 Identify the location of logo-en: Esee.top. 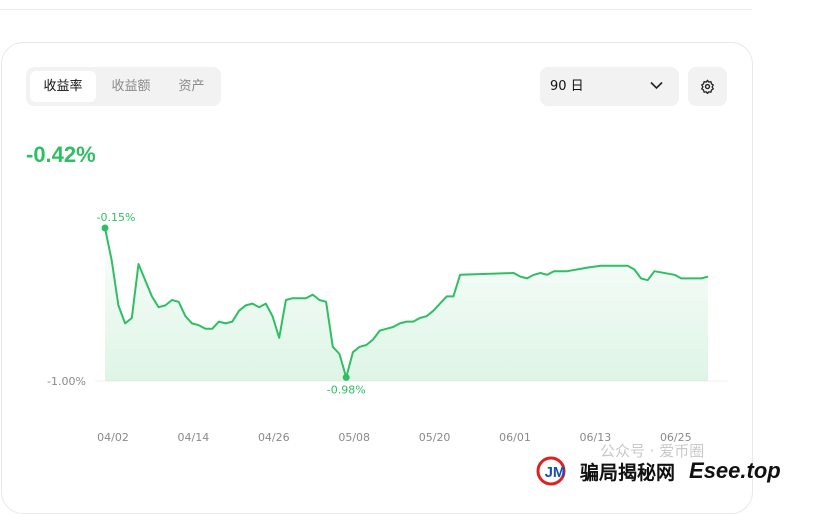
(735, 470).